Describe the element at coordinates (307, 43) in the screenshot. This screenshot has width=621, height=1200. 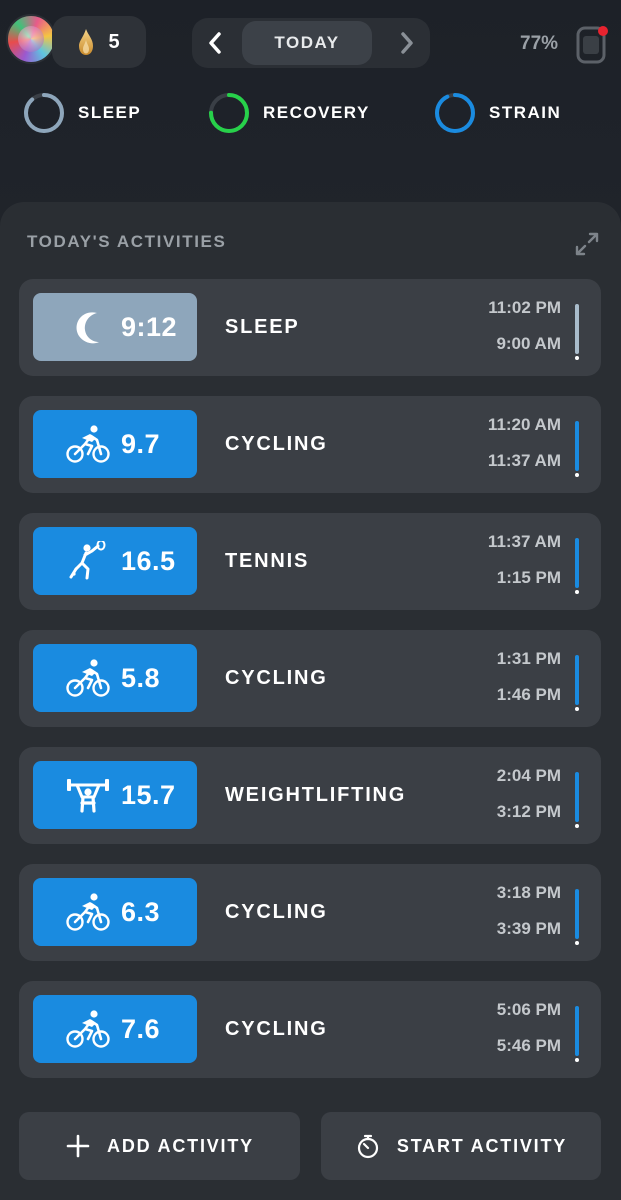
I see `current-date-button: TODAY` at that location.